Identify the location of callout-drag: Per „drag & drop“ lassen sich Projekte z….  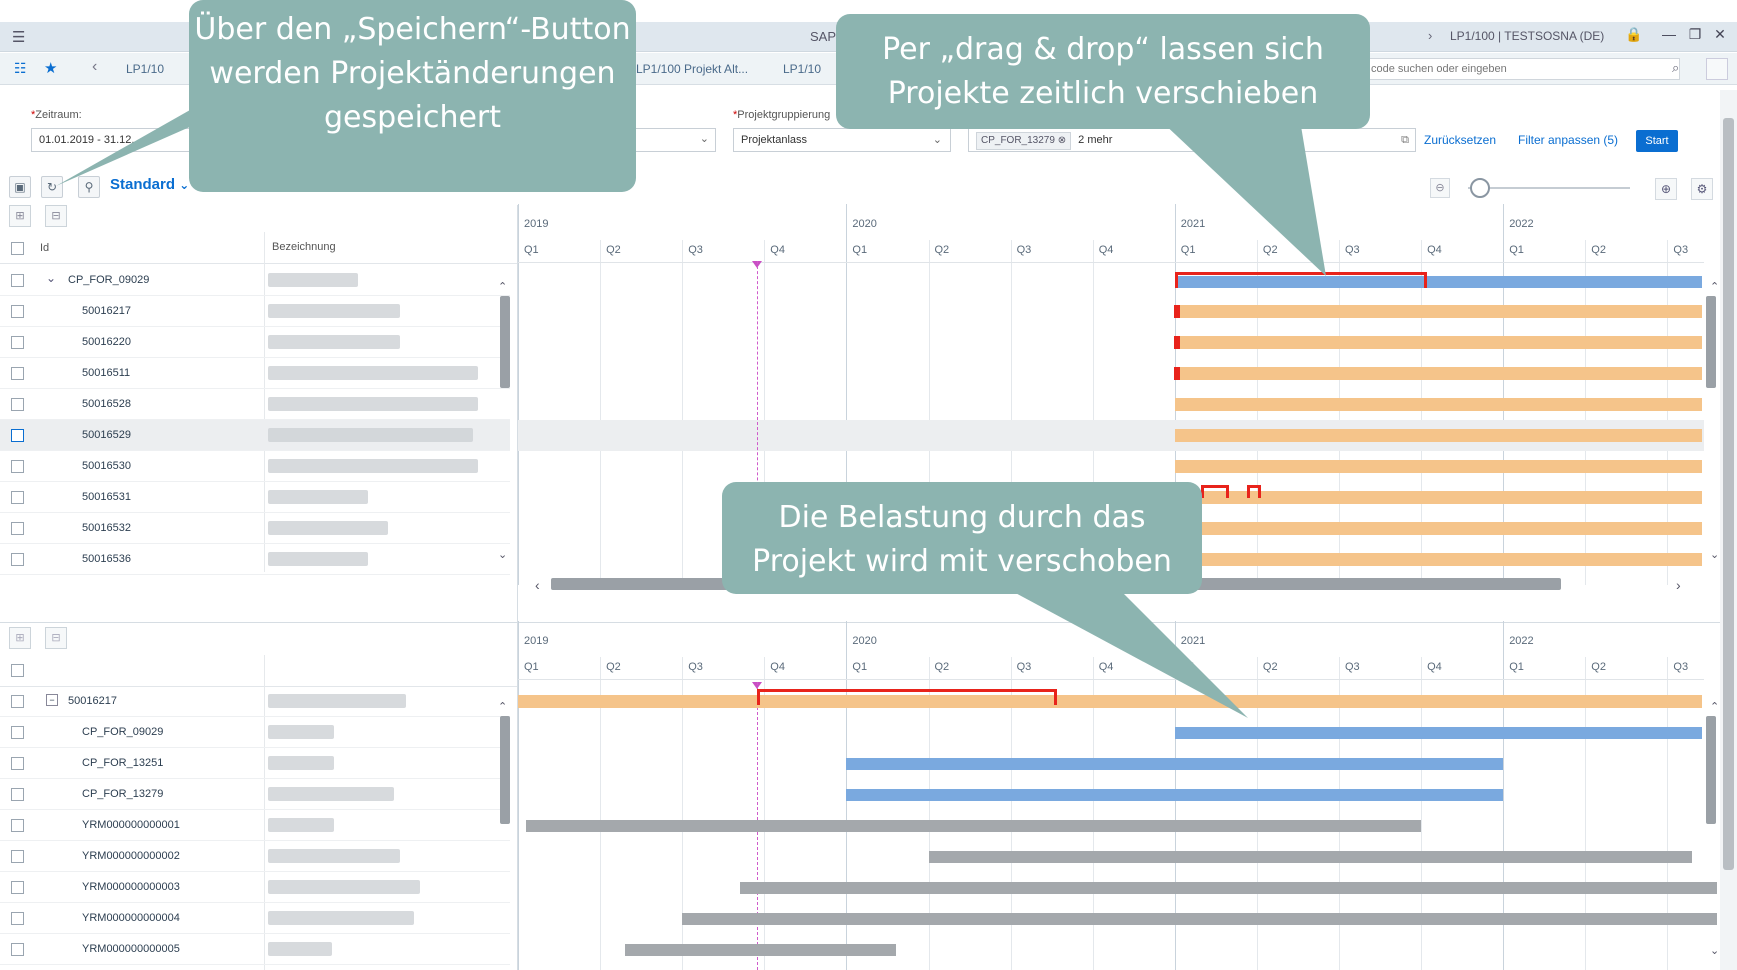
(1103, 71).